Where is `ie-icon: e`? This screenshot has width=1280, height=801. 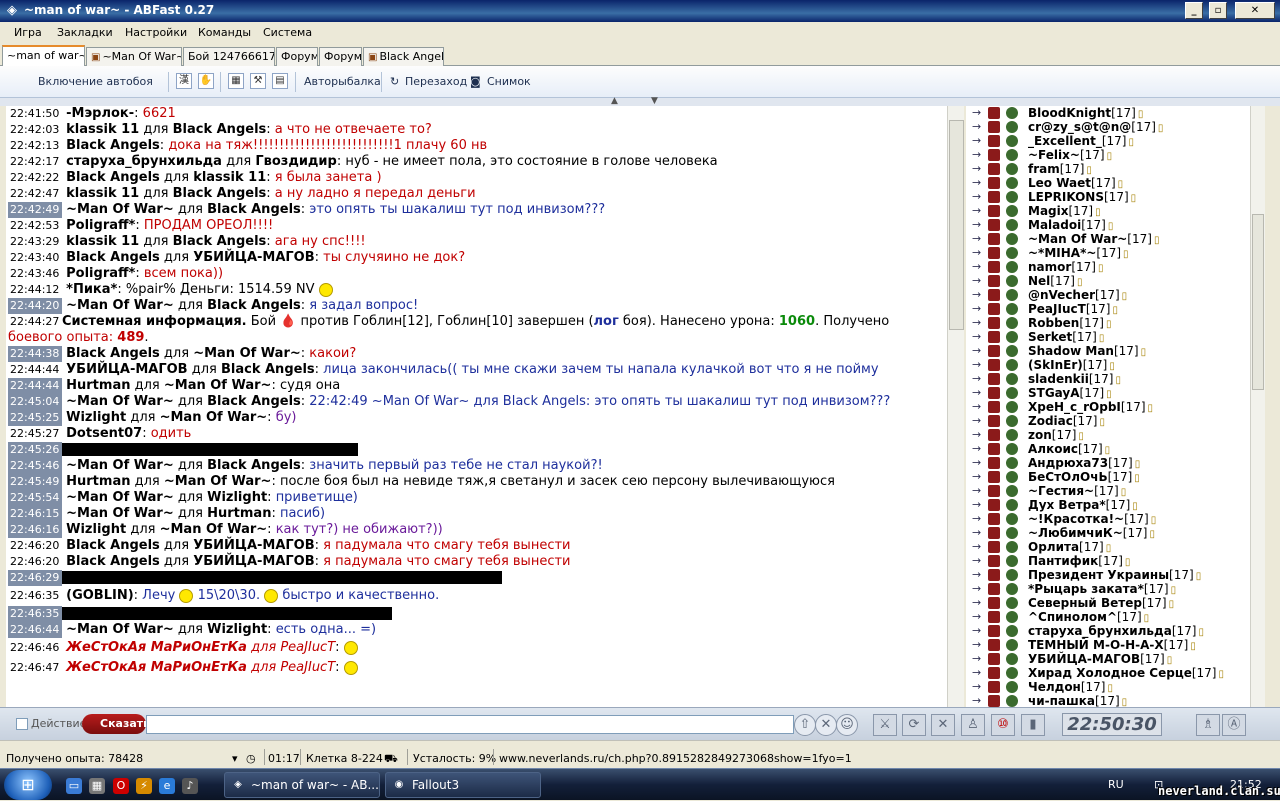
ie-icon: e is located at coordinates (167, 786).